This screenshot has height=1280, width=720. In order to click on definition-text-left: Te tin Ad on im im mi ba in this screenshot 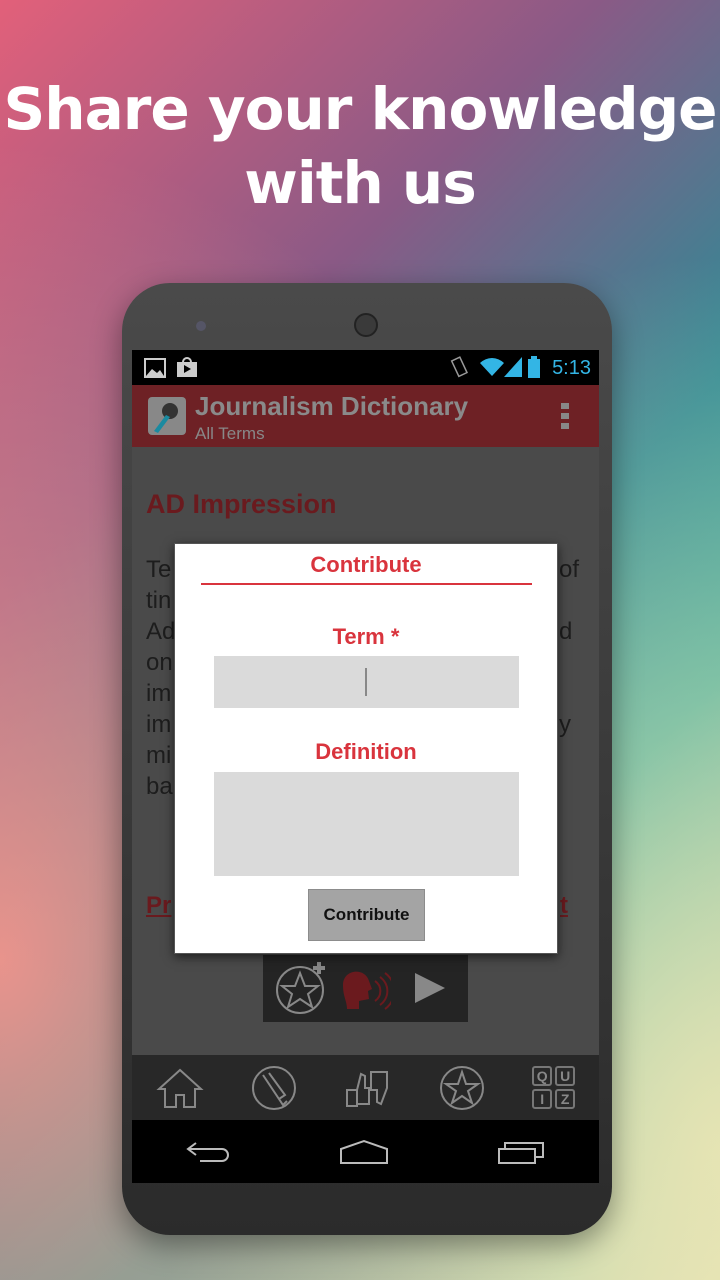, I will do `click(161, 678)`.